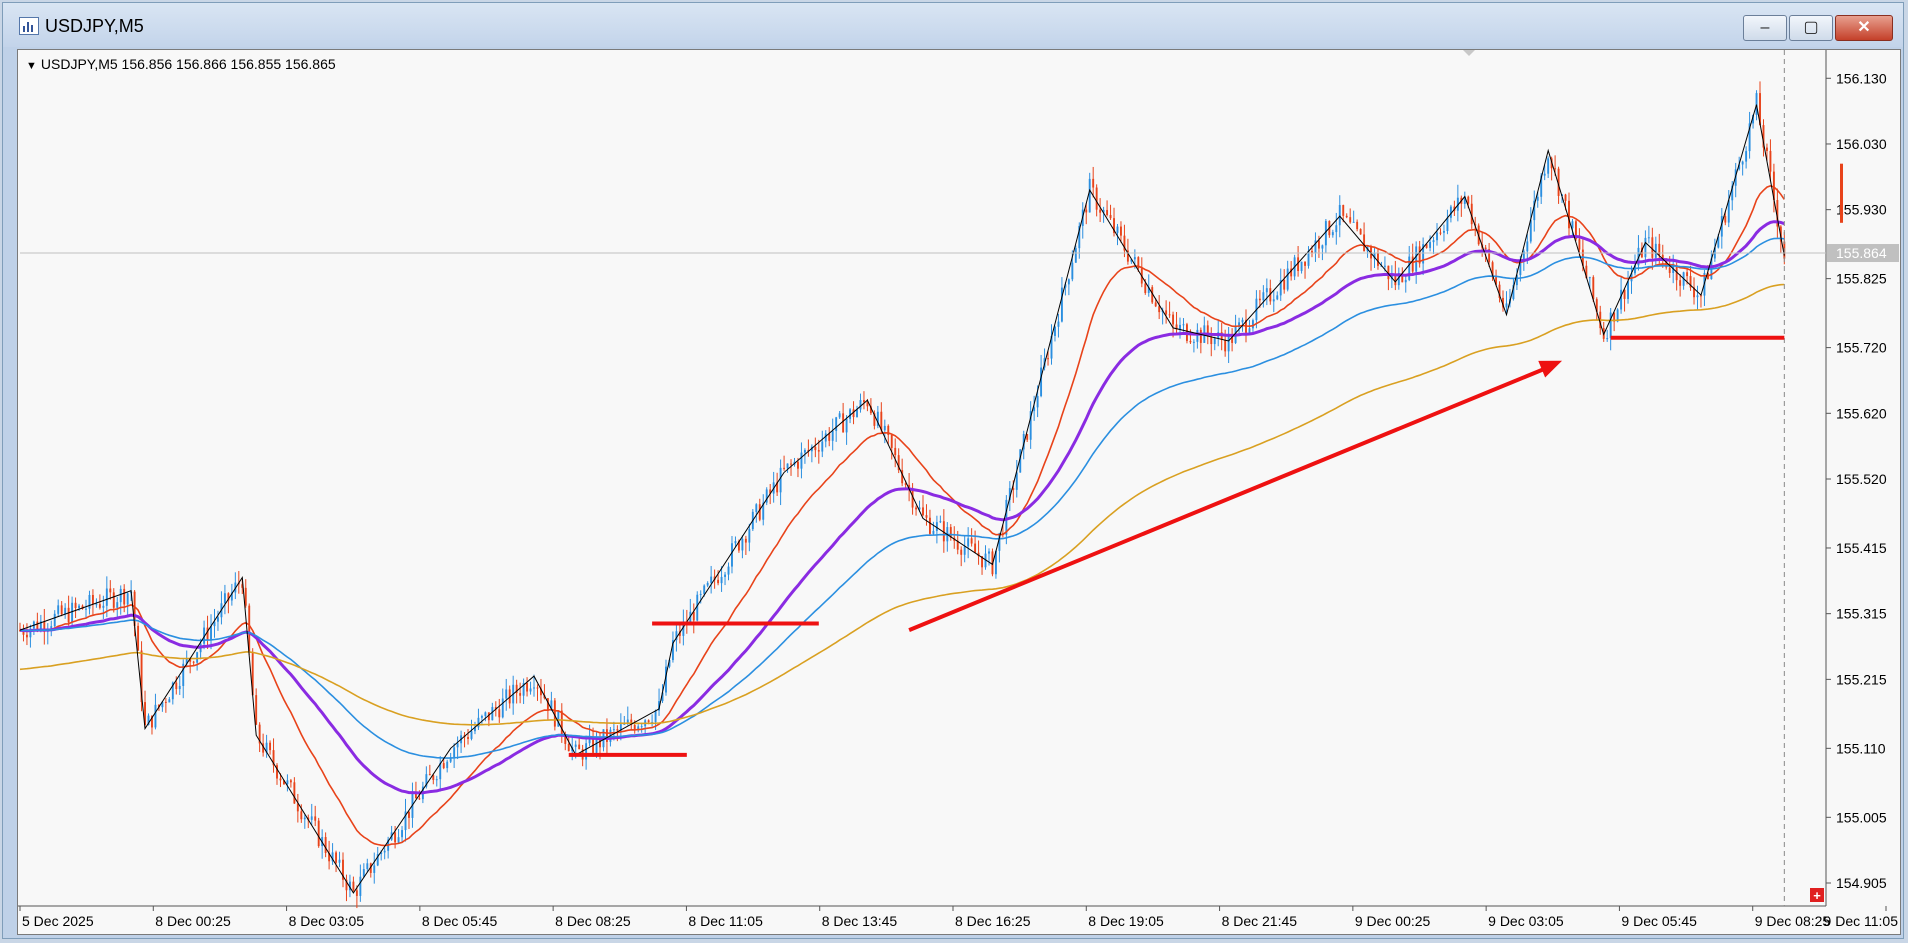 This screenshot has height=943, width=1908. I want to click on collapse-triangle-icon: ▼, so click(31, 66).